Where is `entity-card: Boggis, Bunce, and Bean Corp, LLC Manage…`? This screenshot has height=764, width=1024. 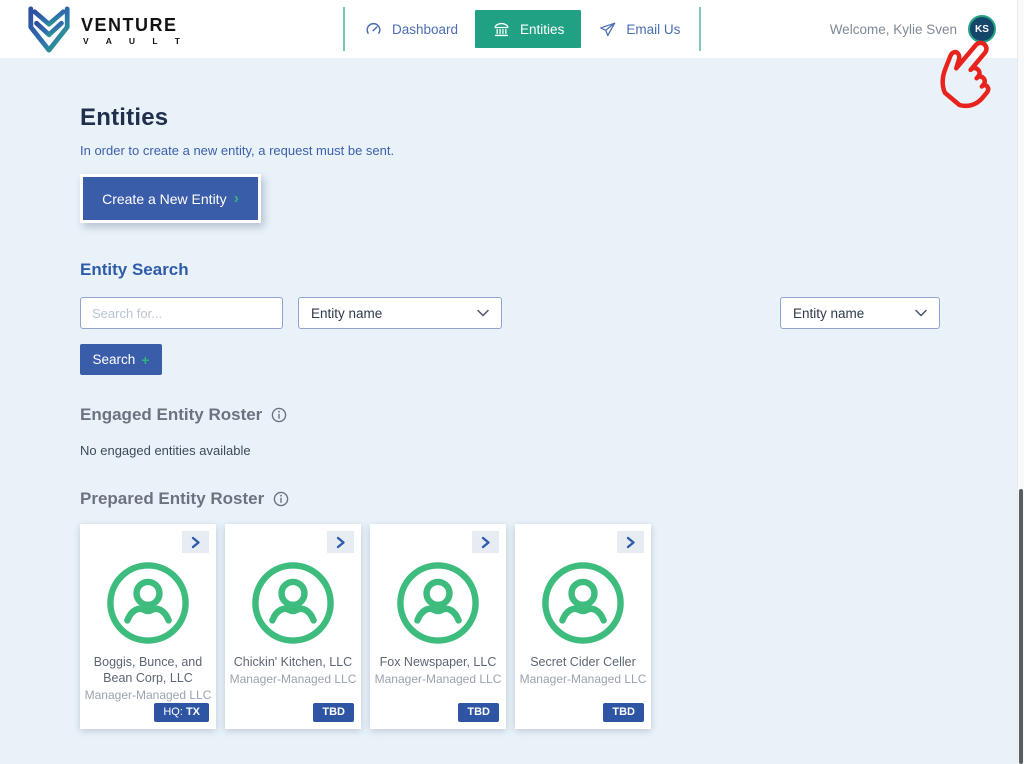 entity-card: Boggis, Bunce, and Bean Corp, LLC Manage… is located at coordinates (148, 626).